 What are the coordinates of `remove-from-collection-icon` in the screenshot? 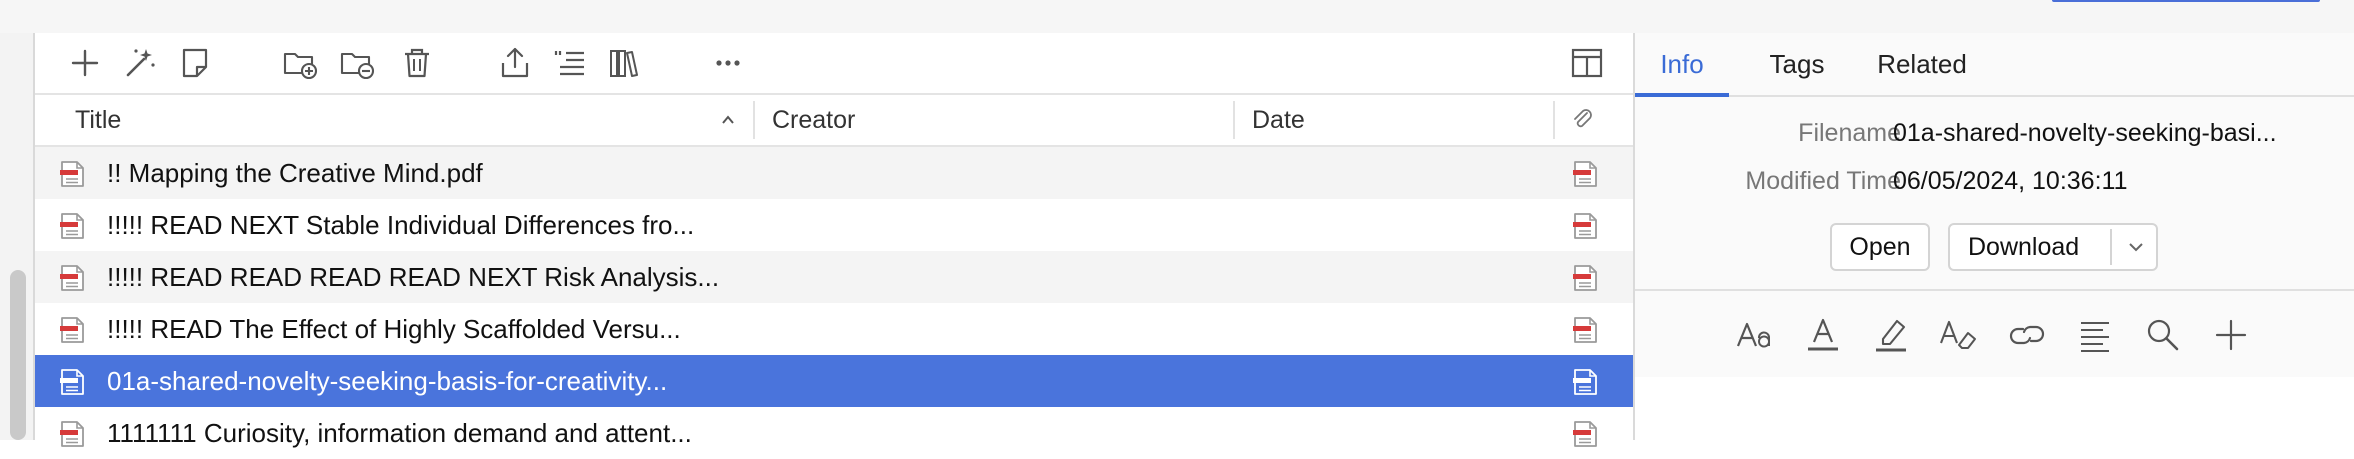 It's located at (357, 63).